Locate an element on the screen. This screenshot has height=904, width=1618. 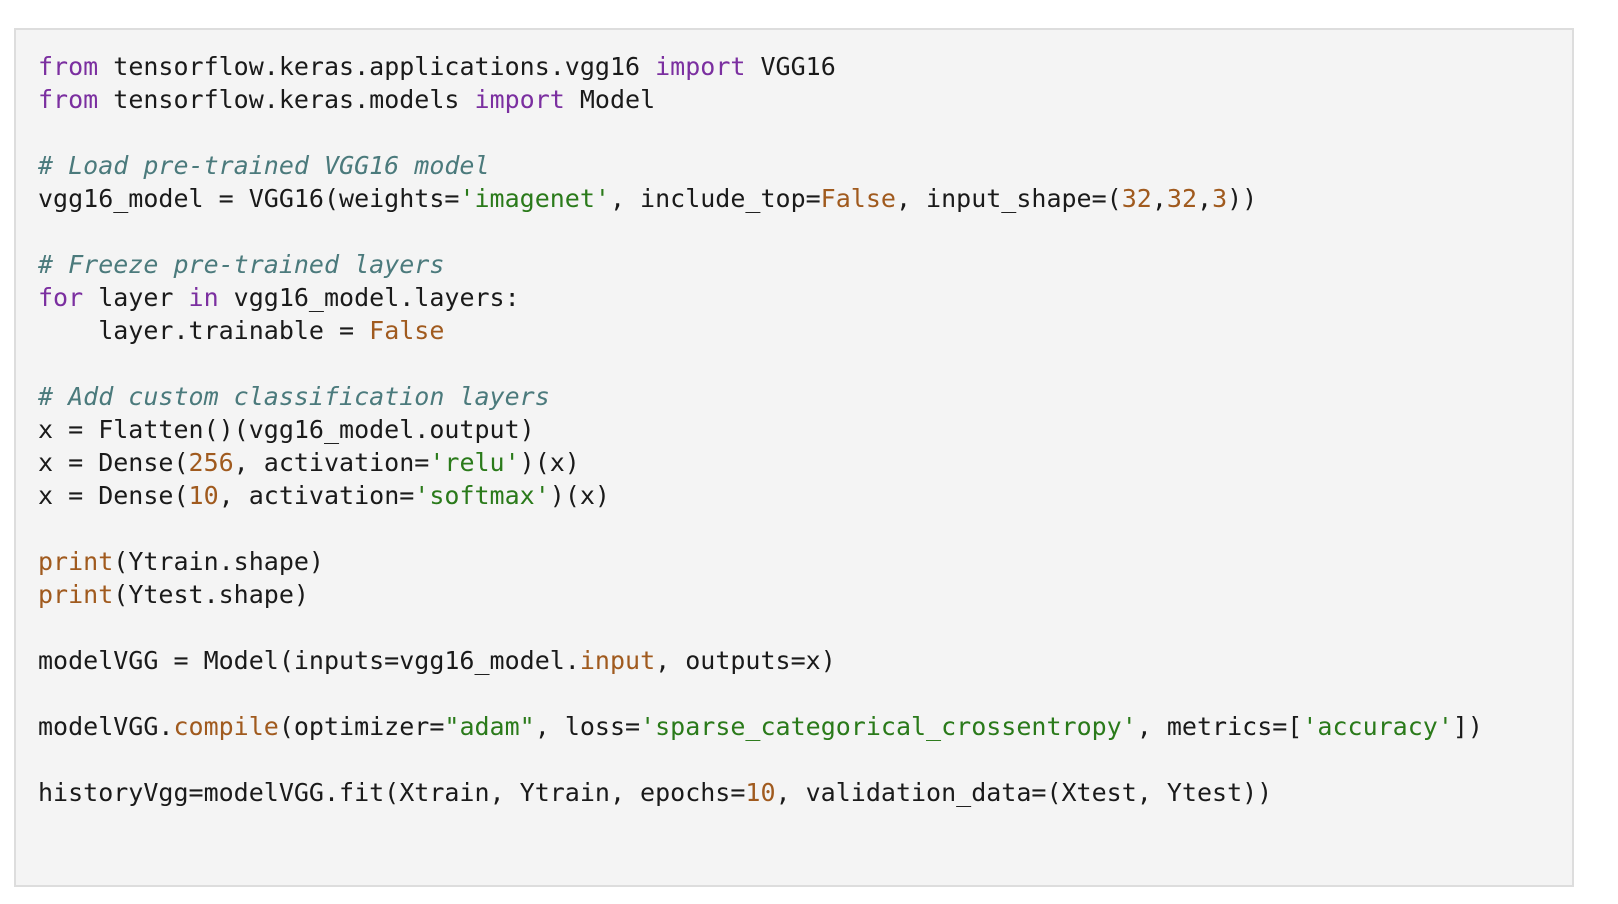
number-token: 3 is located at coordinates (1220, 198).